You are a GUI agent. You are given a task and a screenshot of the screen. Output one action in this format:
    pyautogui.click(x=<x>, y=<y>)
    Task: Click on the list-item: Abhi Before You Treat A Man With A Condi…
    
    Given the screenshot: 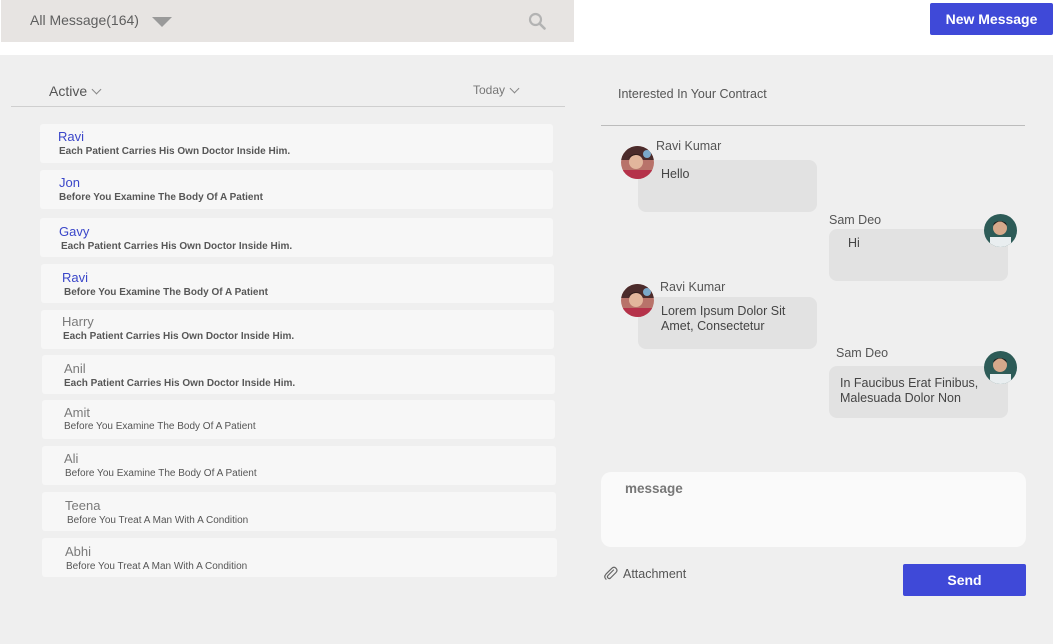 What is the action you would take?
    pyautogui.click(x=299, y=557)
    